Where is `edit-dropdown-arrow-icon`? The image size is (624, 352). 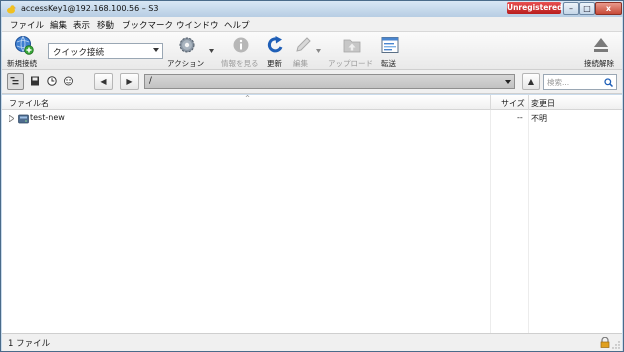
edit-dropdown-arrow-icon is located at coordinates (318, 51).